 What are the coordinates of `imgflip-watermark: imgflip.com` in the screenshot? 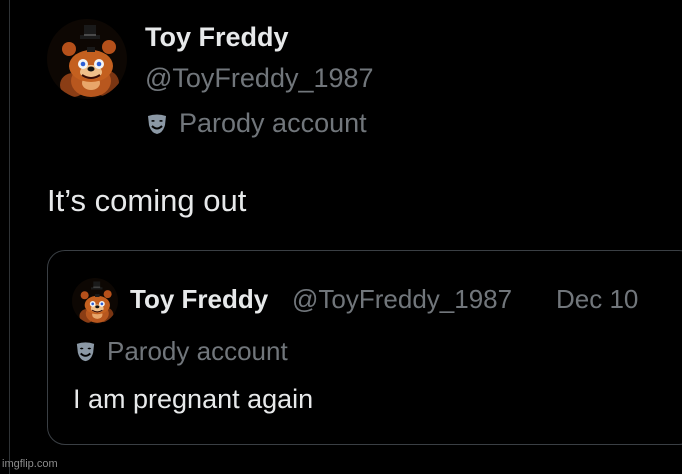 It's located at (30, 464).